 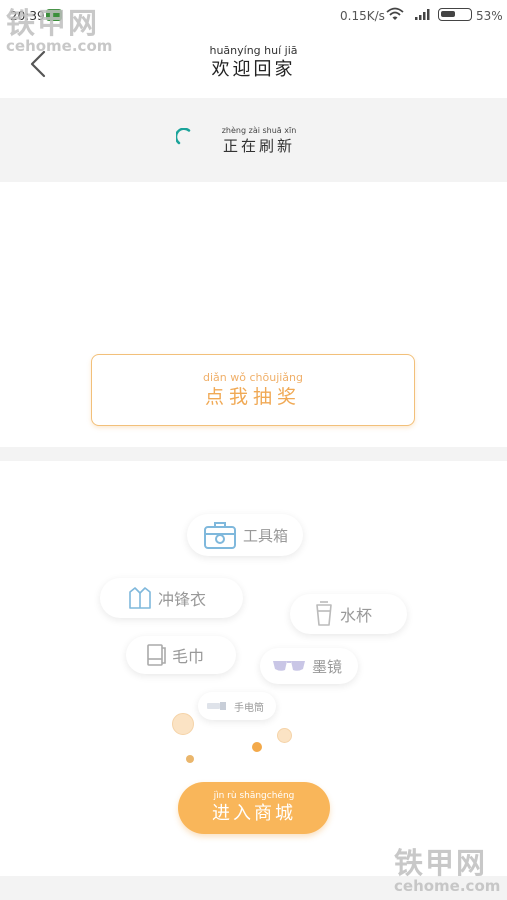 I want to click on lottery-button: diǎn wǒ chōujiǎng 点我抽奖, so click(x=253, y=390).